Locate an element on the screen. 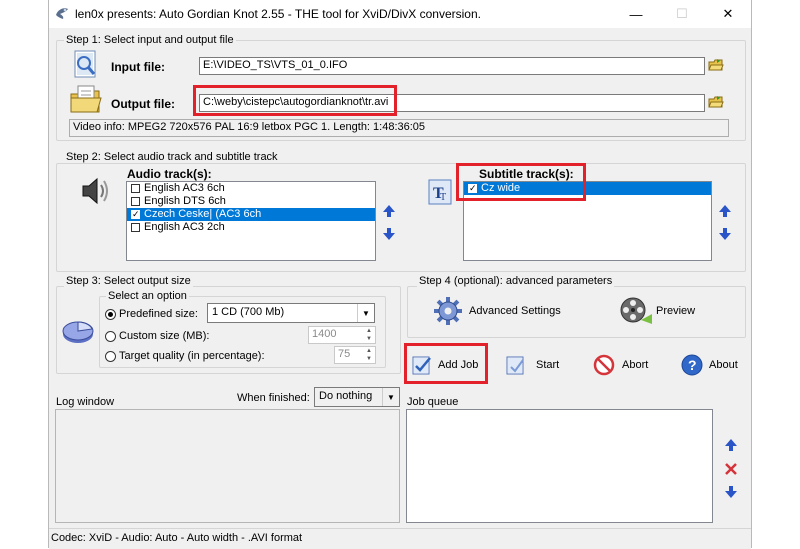 The height and width of the screenshot is (549, 800). start-icon is located at coordinates (516, 365).